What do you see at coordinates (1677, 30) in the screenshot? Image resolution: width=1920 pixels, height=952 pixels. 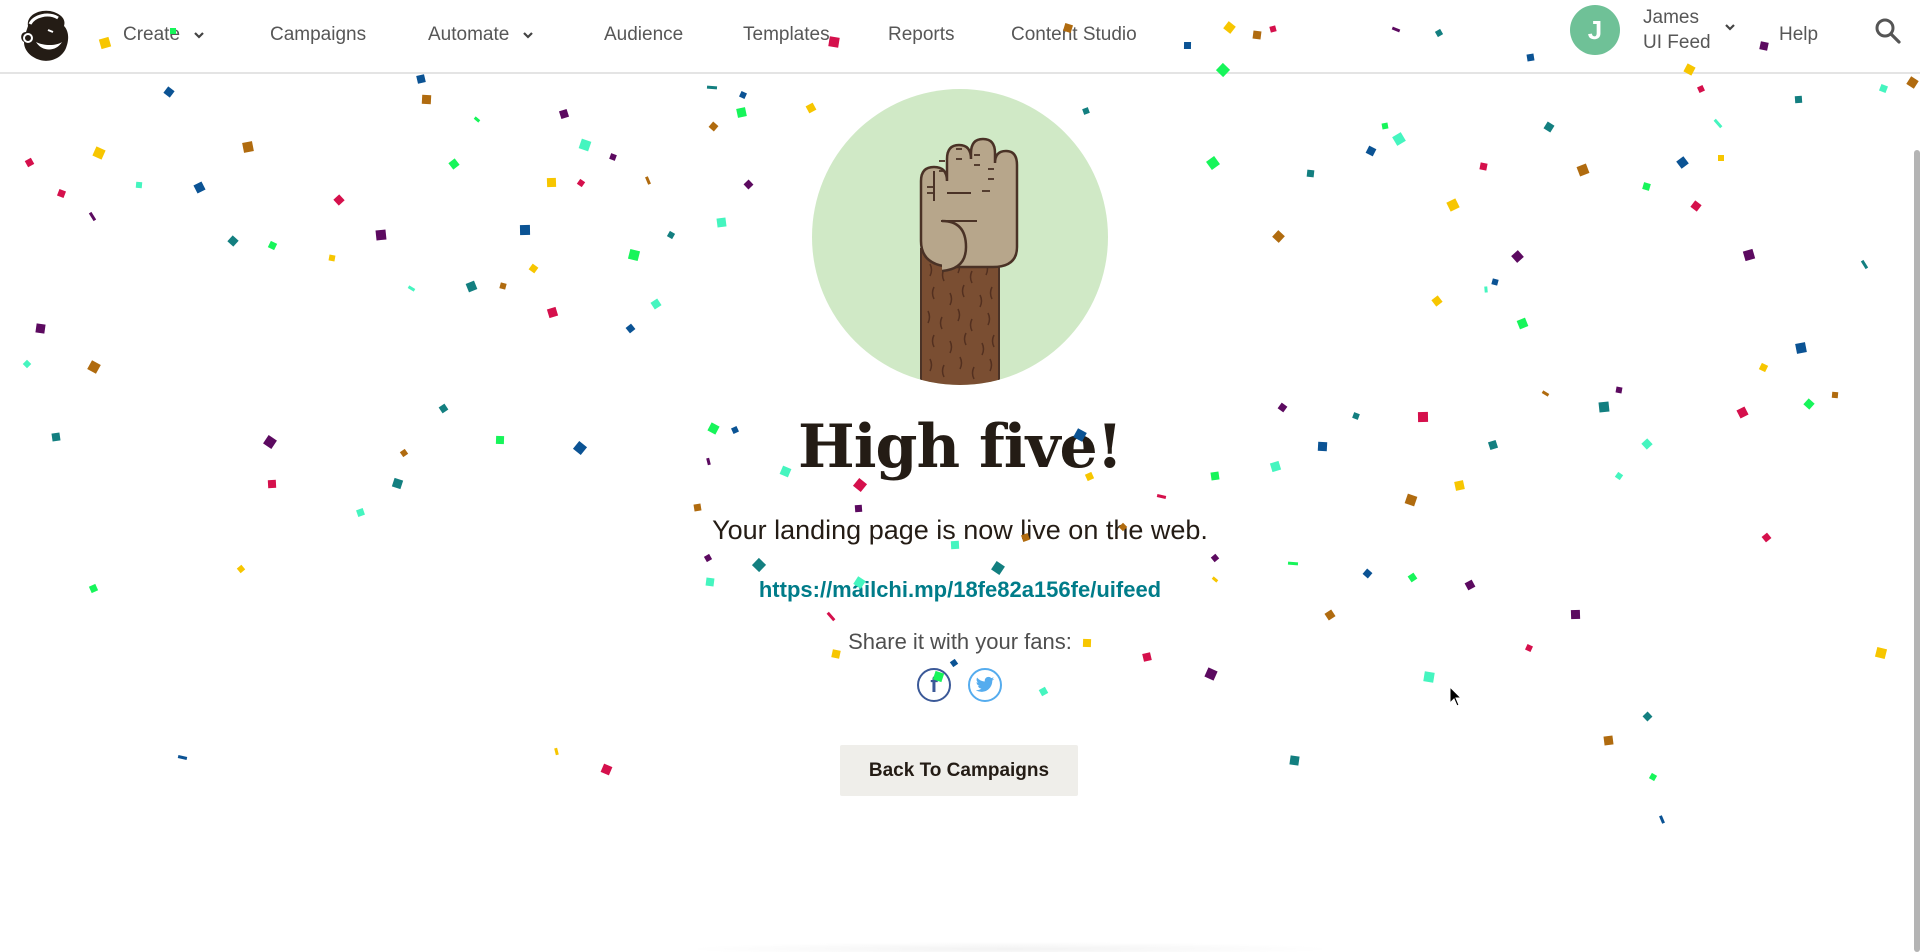 I see `account-menu: James UI Feed` at bounding box center [1677, 30].